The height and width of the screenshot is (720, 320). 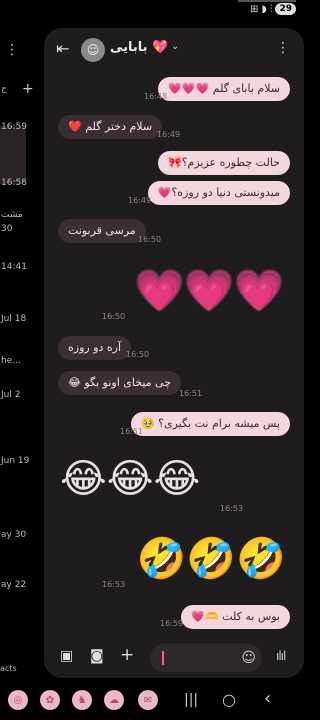 What do you see at coordinates (224, 89) in the screenshot?
I see `message-bubble-outgoing: سلام بابای گلم 💗💗💗` at bounding box center [224, 89].